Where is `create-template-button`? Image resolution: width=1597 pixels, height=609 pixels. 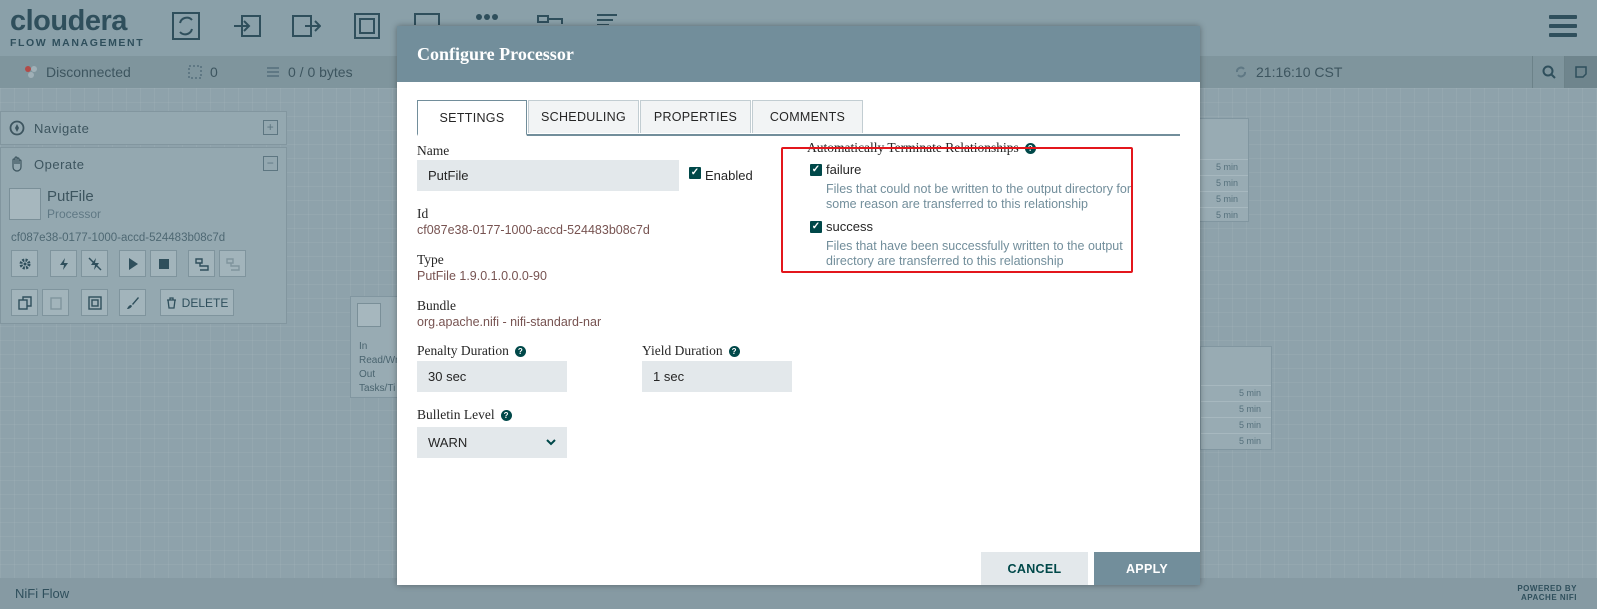
create-template-button is located at coordinates (201, 263).